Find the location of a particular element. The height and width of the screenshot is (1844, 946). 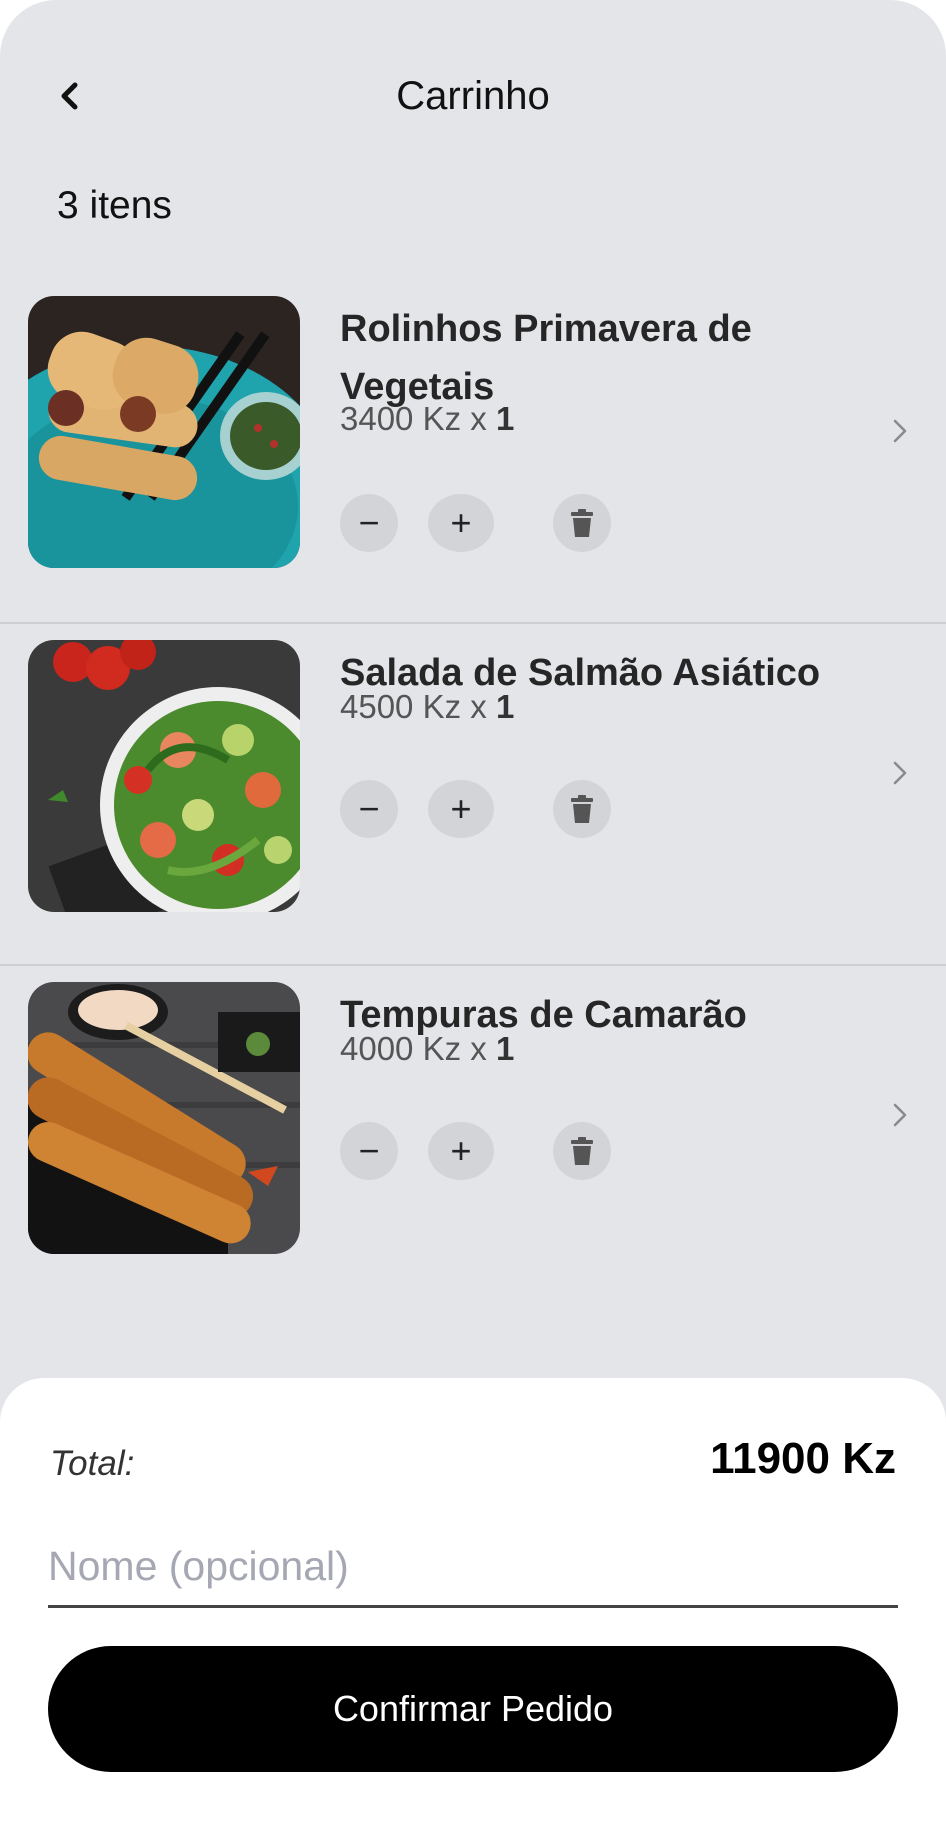

unit-price: 3400 Kz x is located at coordinates (418, 418).